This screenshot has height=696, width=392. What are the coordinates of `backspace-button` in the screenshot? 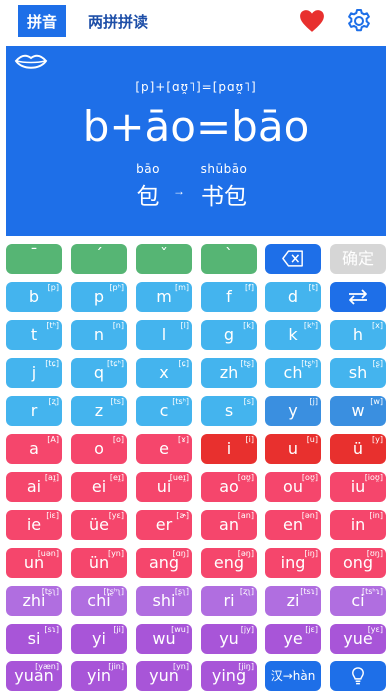 It's located at (293, 259).